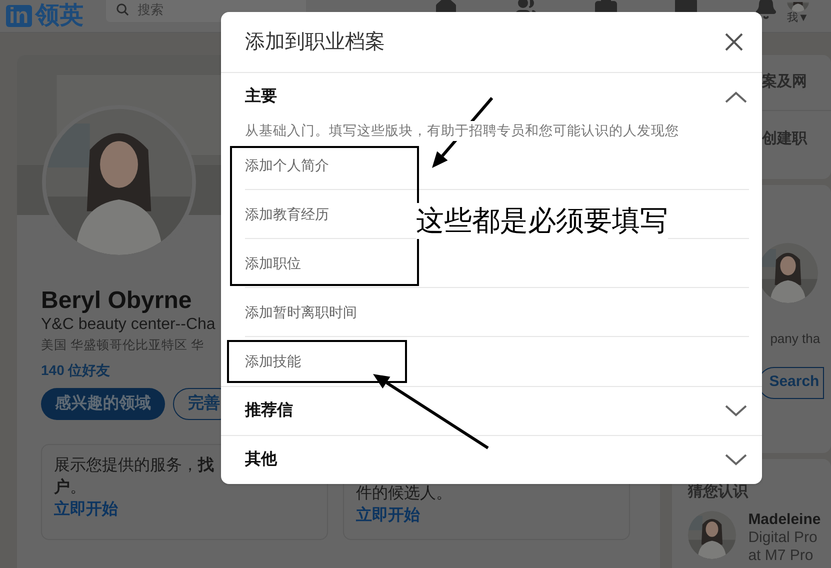  Describe the element at coordinates (781, 556) in the screenshot. I see `person-headline: at M7 Pro` at that location.